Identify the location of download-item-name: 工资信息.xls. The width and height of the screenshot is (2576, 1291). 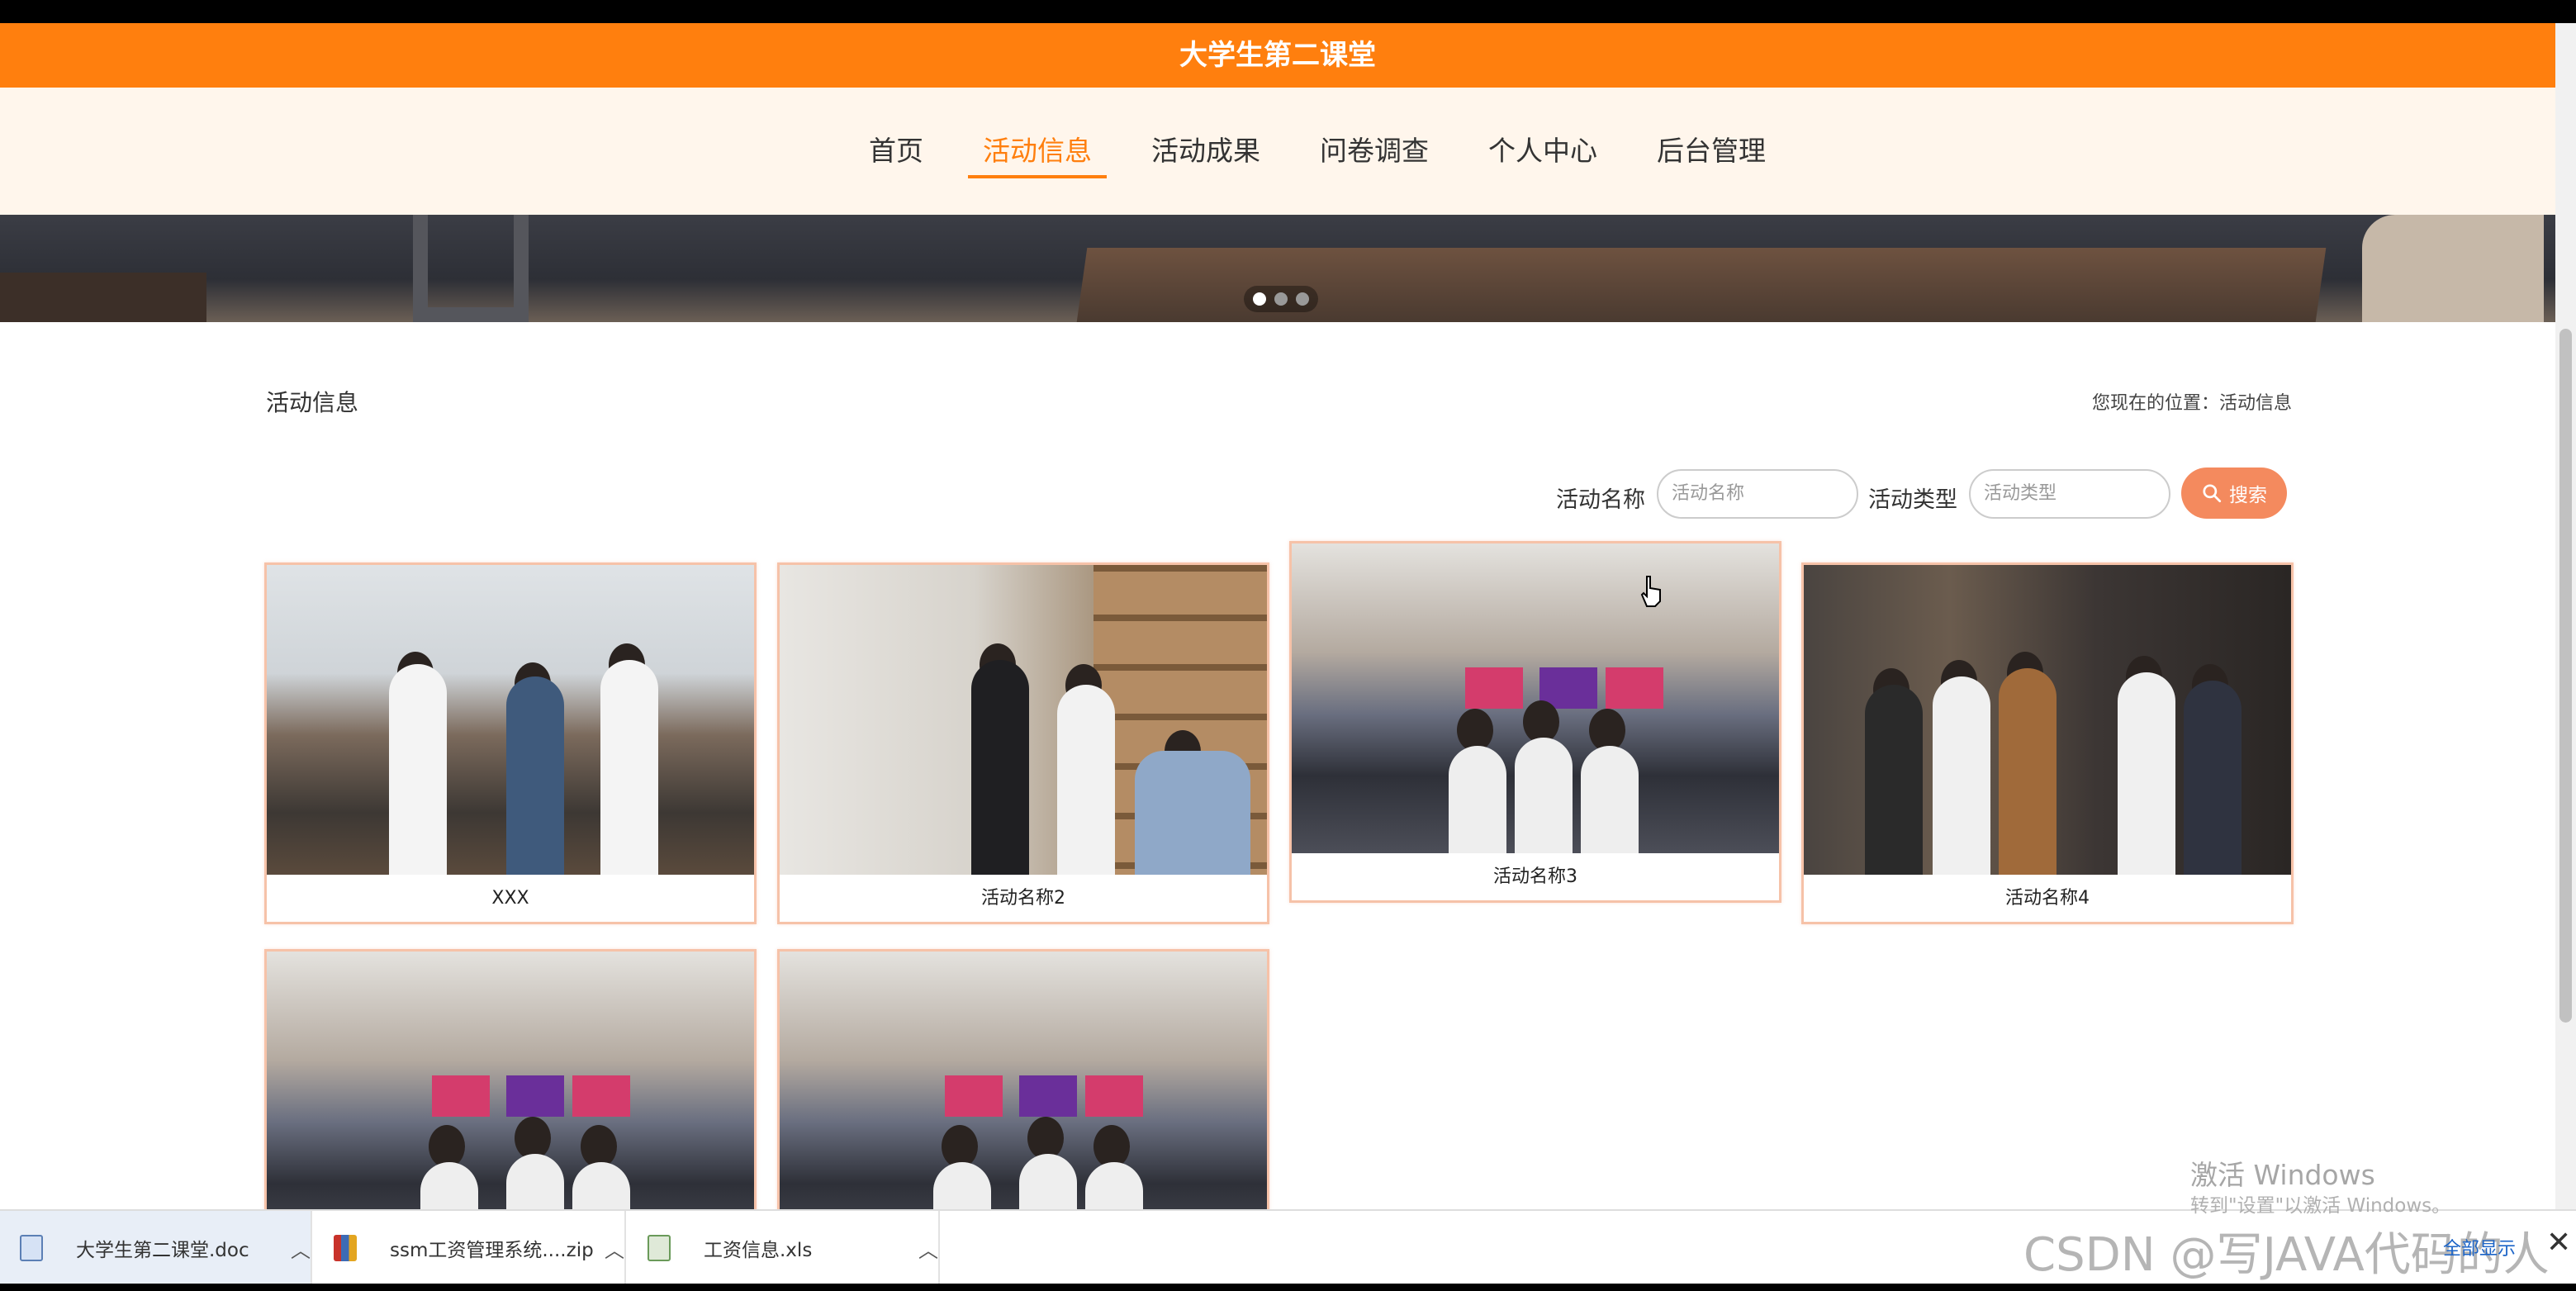
(758, 1250).